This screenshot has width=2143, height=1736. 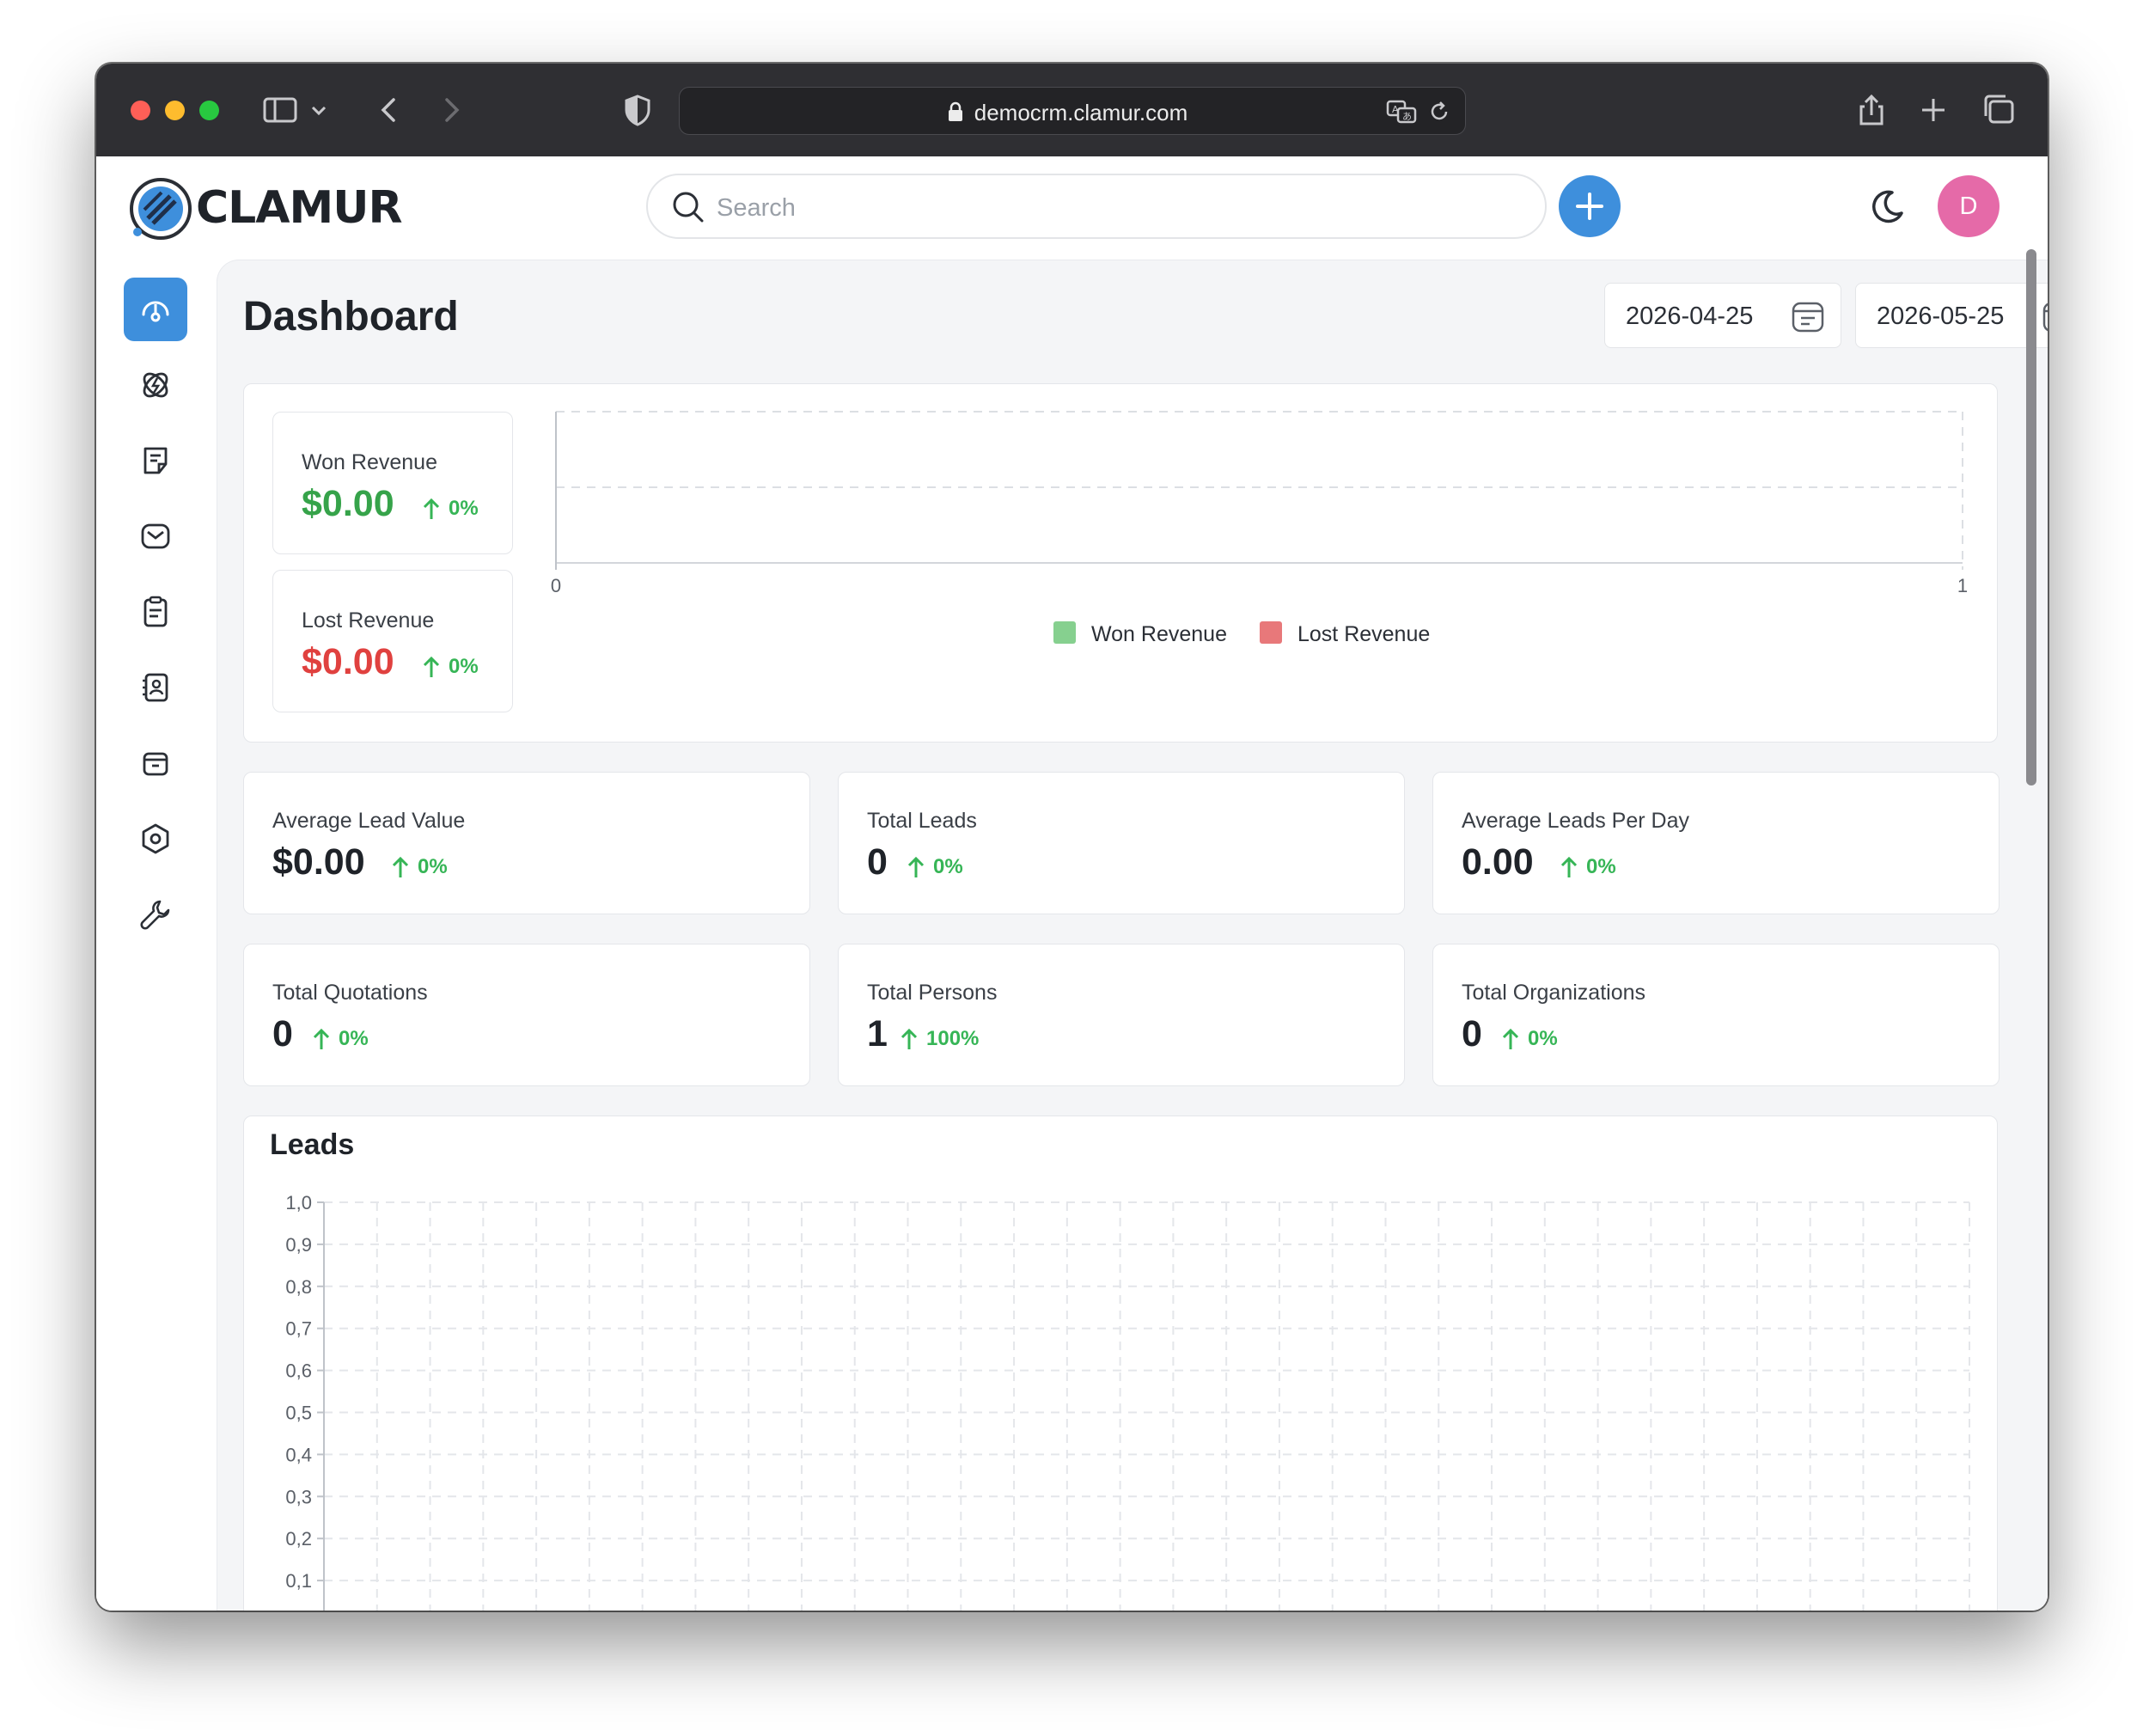 What do you see at coordinates (953, 1038) in the screenshot?
I see `stat-change: 100%` at bounding box center [953, 1038].